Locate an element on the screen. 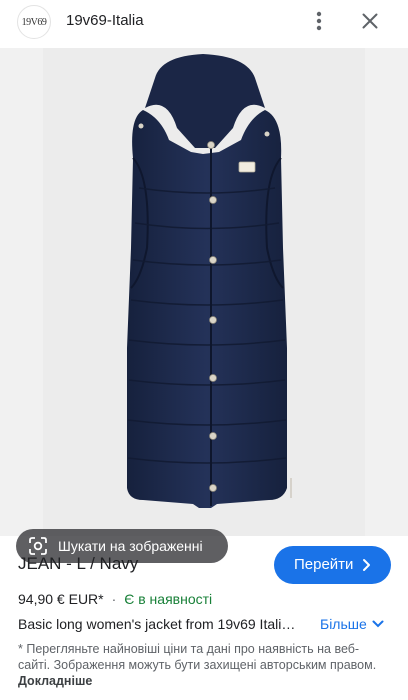 This screenshot has width=408, height=700. lens-icon is located at coordinates (38, 546).